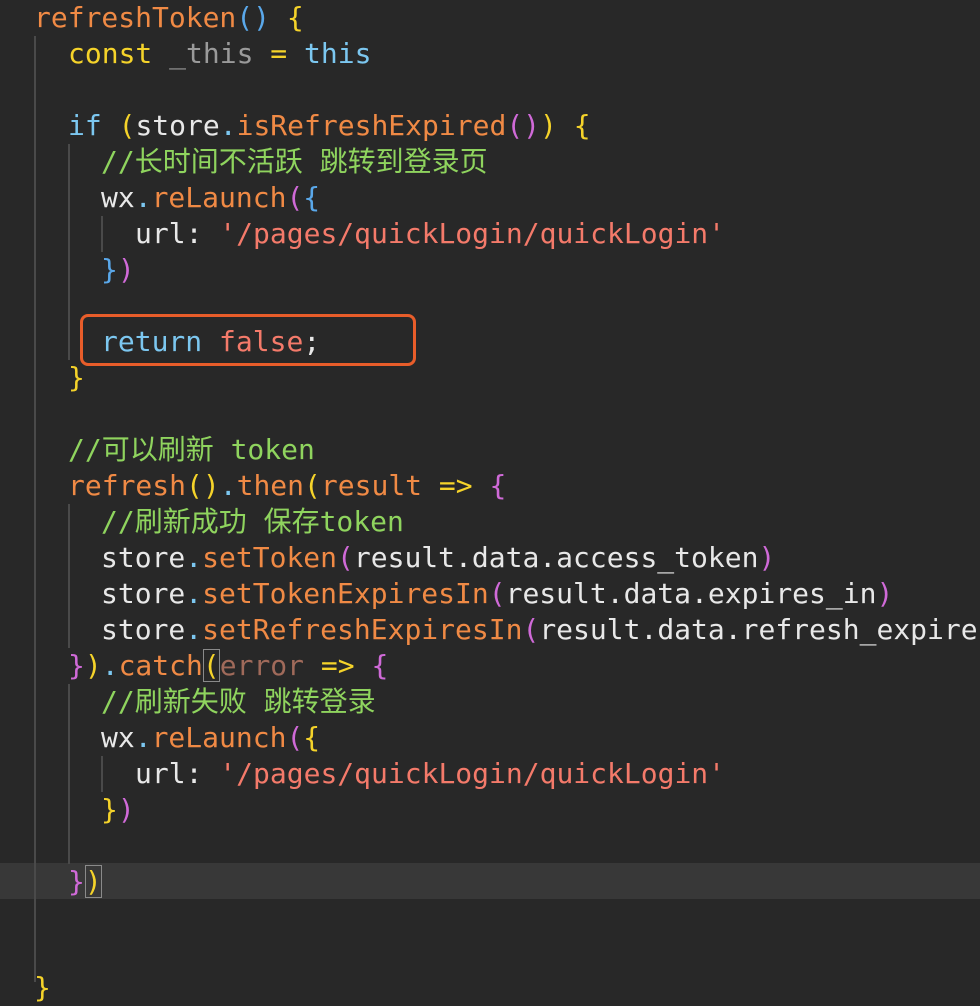  I want to click on comment: //长时间不活跃 跳转到登录页, so click(294, 161).